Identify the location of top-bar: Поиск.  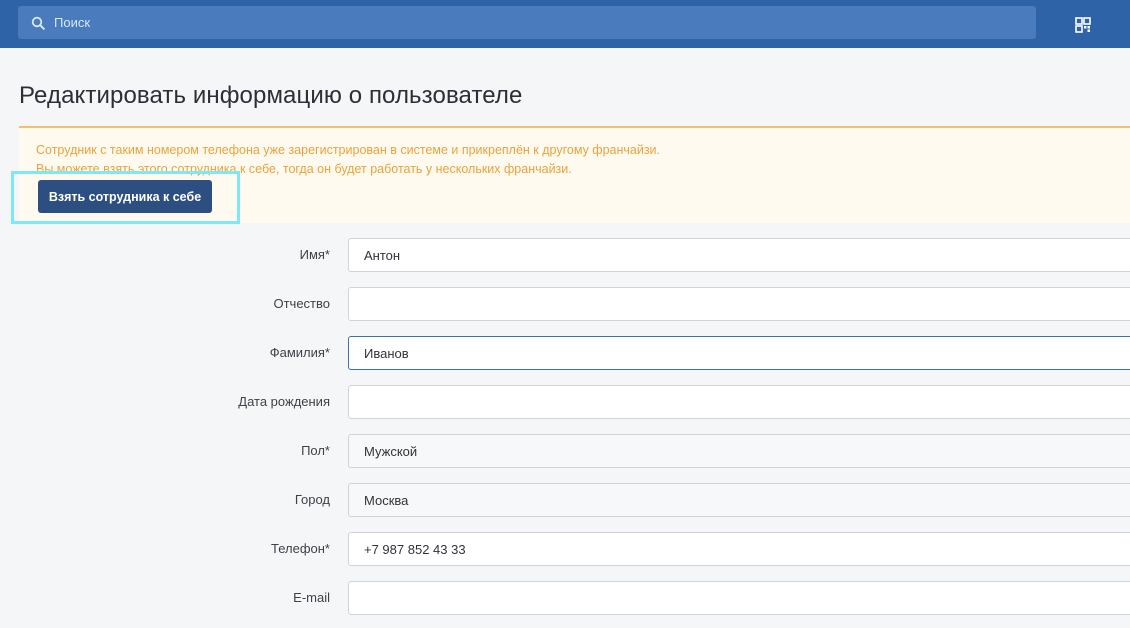
(565, 24).